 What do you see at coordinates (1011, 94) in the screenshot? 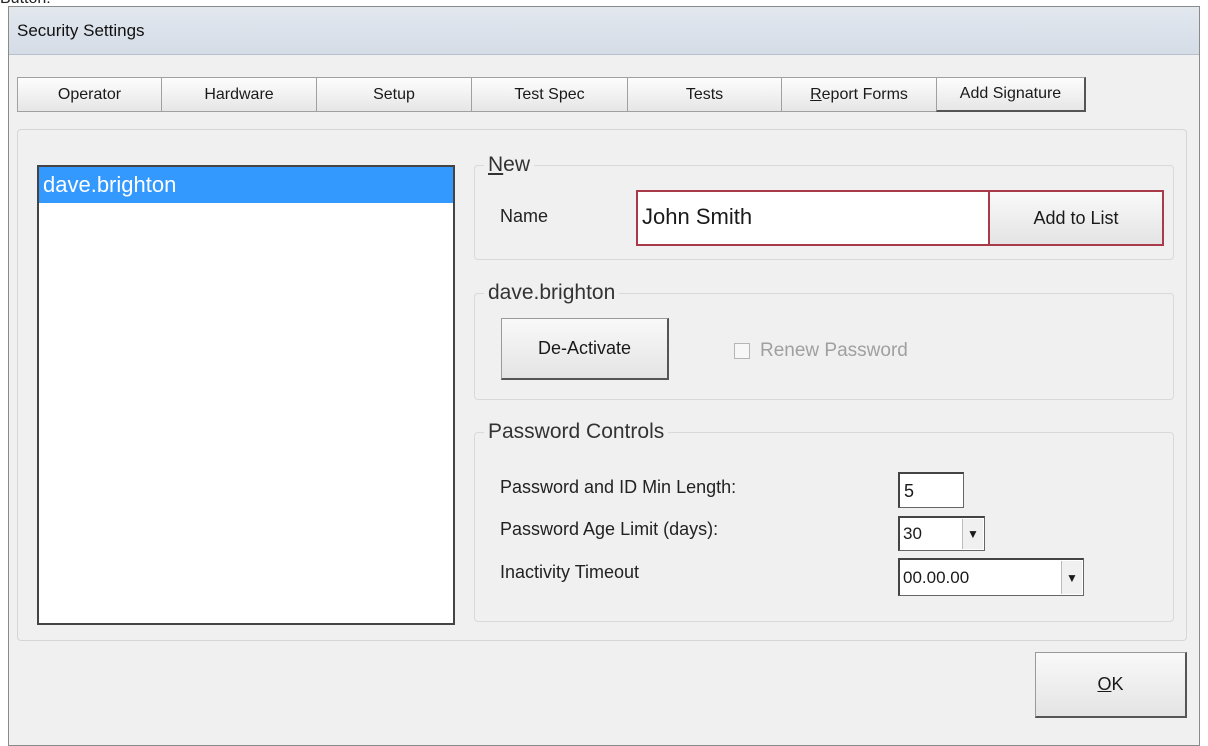
I see `tab-add-signature: Add Signature` at bounding box center [1011, 94].